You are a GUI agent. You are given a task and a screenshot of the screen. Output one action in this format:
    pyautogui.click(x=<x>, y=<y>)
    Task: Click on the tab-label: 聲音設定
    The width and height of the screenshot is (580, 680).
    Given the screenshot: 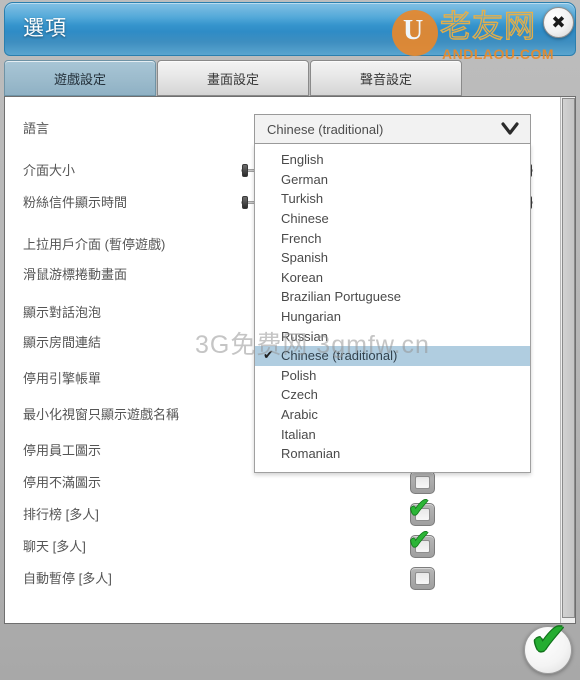 What is the action you would take?
    pyautogui.click(x=385, y=79)
    